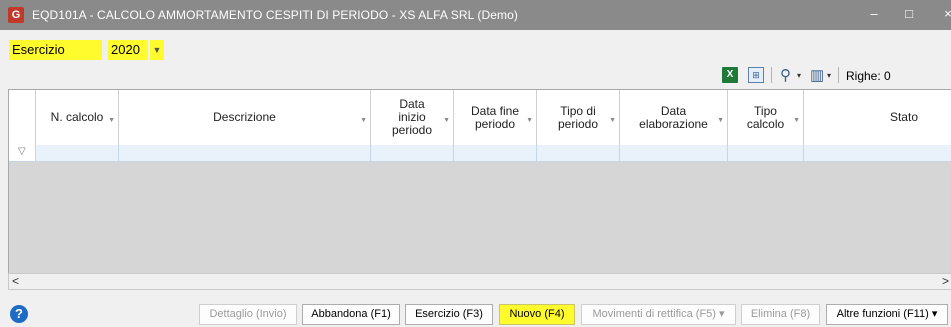 This screenshot has width=951, height=327. What do you see at coordinates (55, 50) in the screenshot?
I see `esercizio-label: Esercizio` at bounding box center [55, 50].